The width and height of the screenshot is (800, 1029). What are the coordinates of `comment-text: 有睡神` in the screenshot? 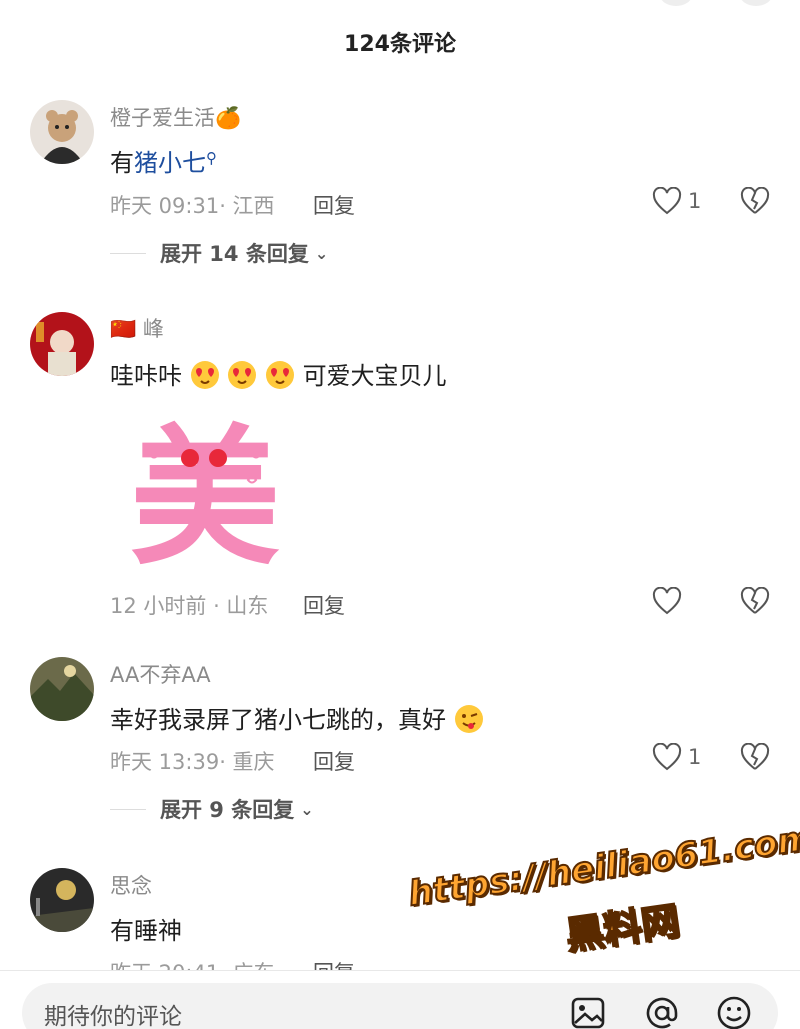 It's located at (146, 931).